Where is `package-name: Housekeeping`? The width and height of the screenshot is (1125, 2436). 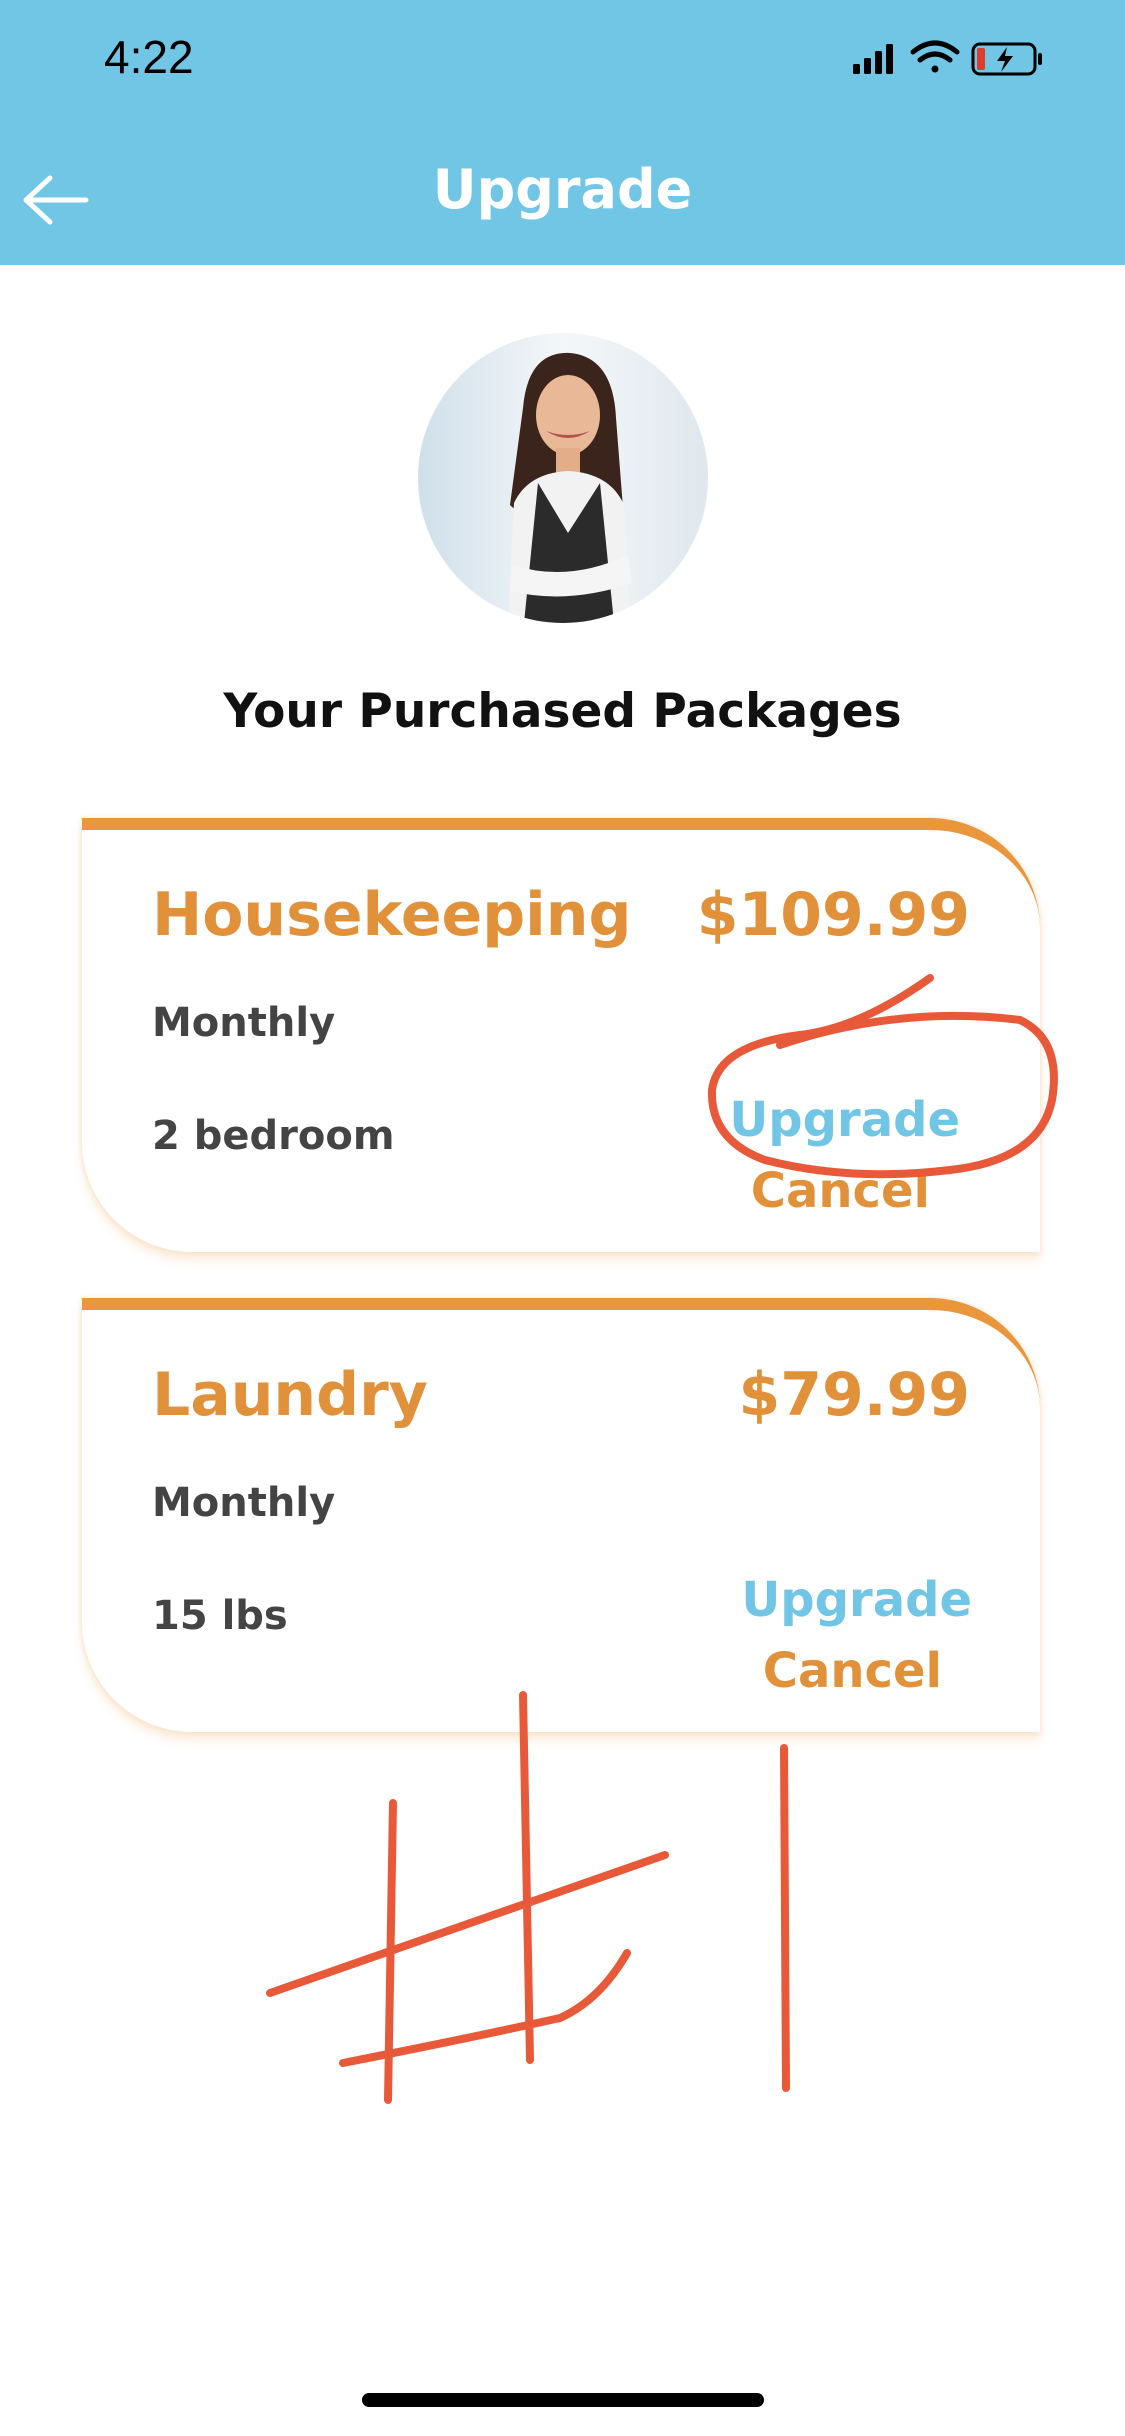 package-name: Housekeeping is located at coordinates (392, 915).